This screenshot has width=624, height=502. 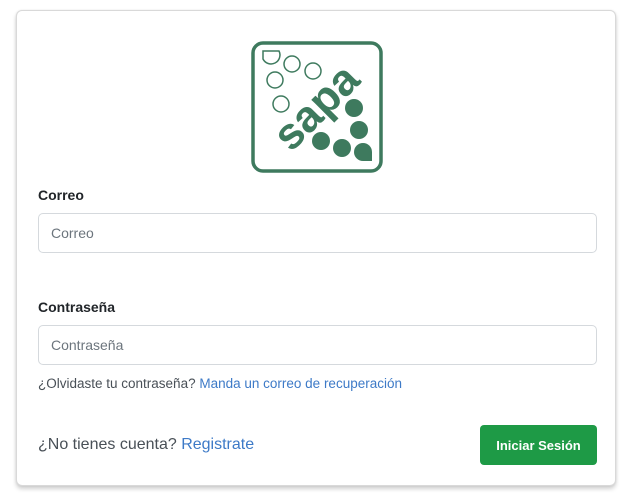 What do you see at coordinates (317, 233) in the screenshot?
I see `email-field` at bounding box center [317, 233].